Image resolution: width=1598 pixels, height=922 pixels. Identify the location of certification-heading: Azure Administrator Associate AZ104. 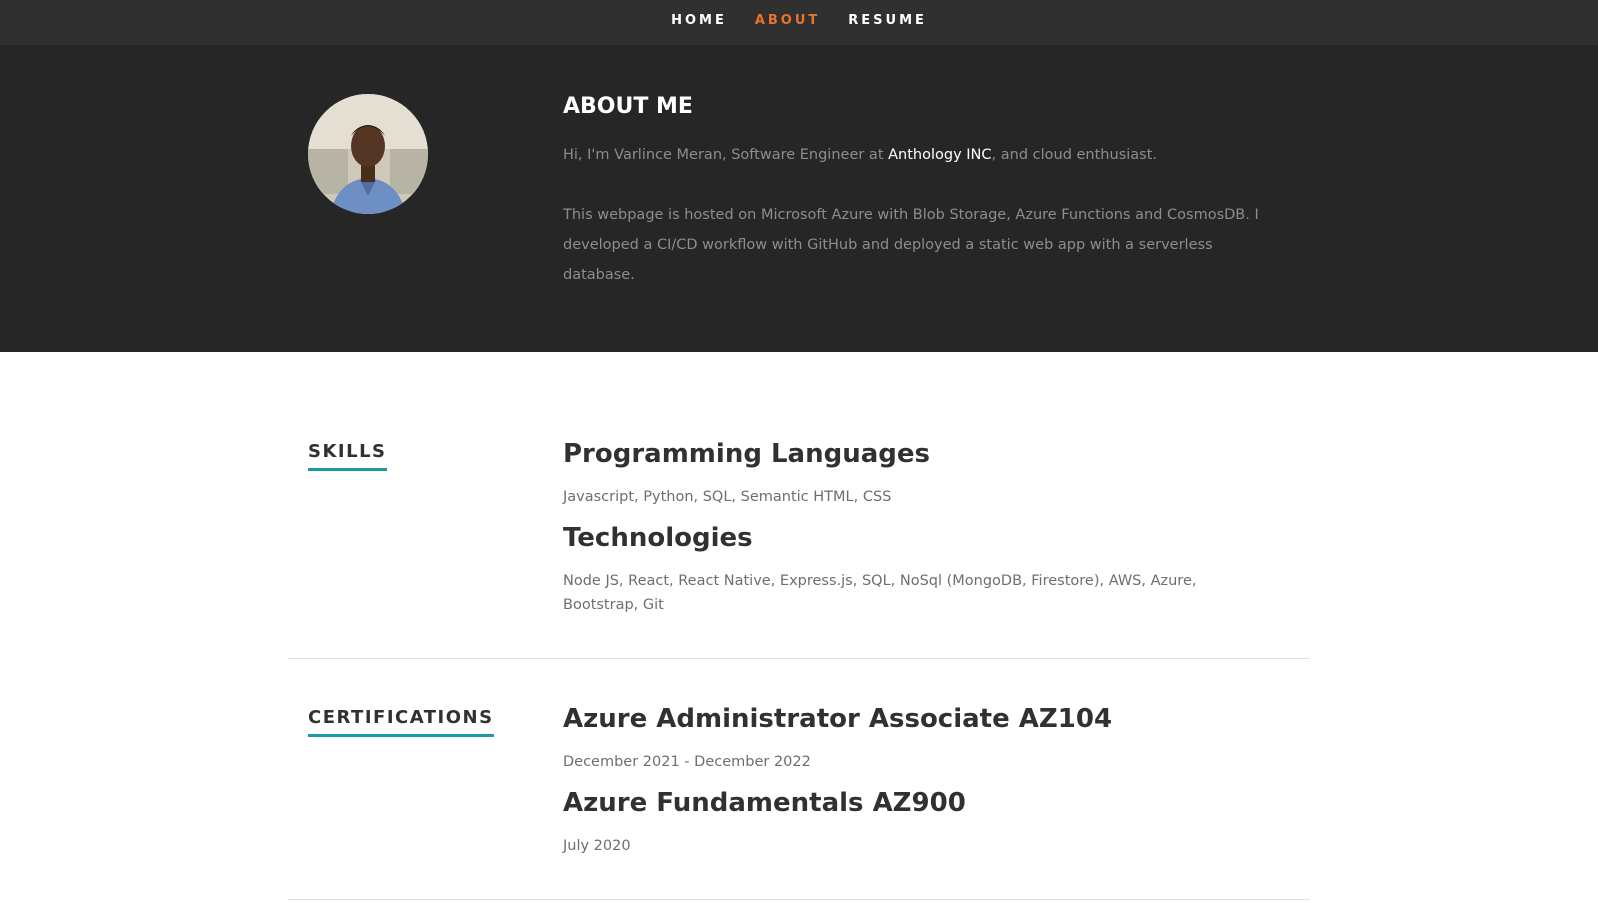
(838, 719).